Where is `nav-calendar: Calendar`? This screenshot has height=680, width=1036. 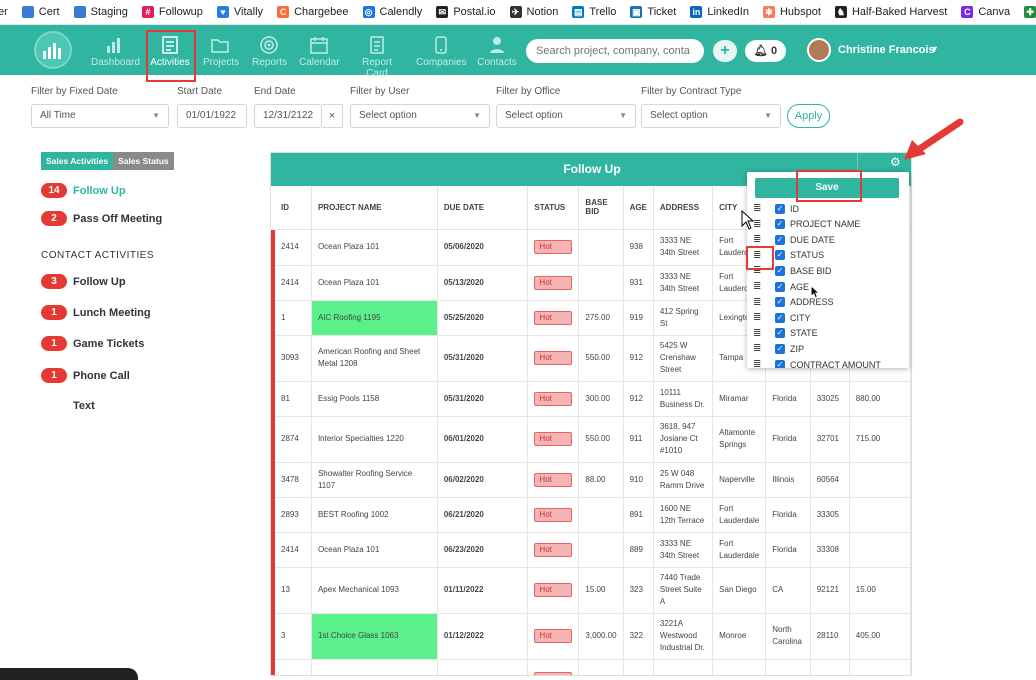
nav-calendar: Calendar is located at coordinates (319, 50).